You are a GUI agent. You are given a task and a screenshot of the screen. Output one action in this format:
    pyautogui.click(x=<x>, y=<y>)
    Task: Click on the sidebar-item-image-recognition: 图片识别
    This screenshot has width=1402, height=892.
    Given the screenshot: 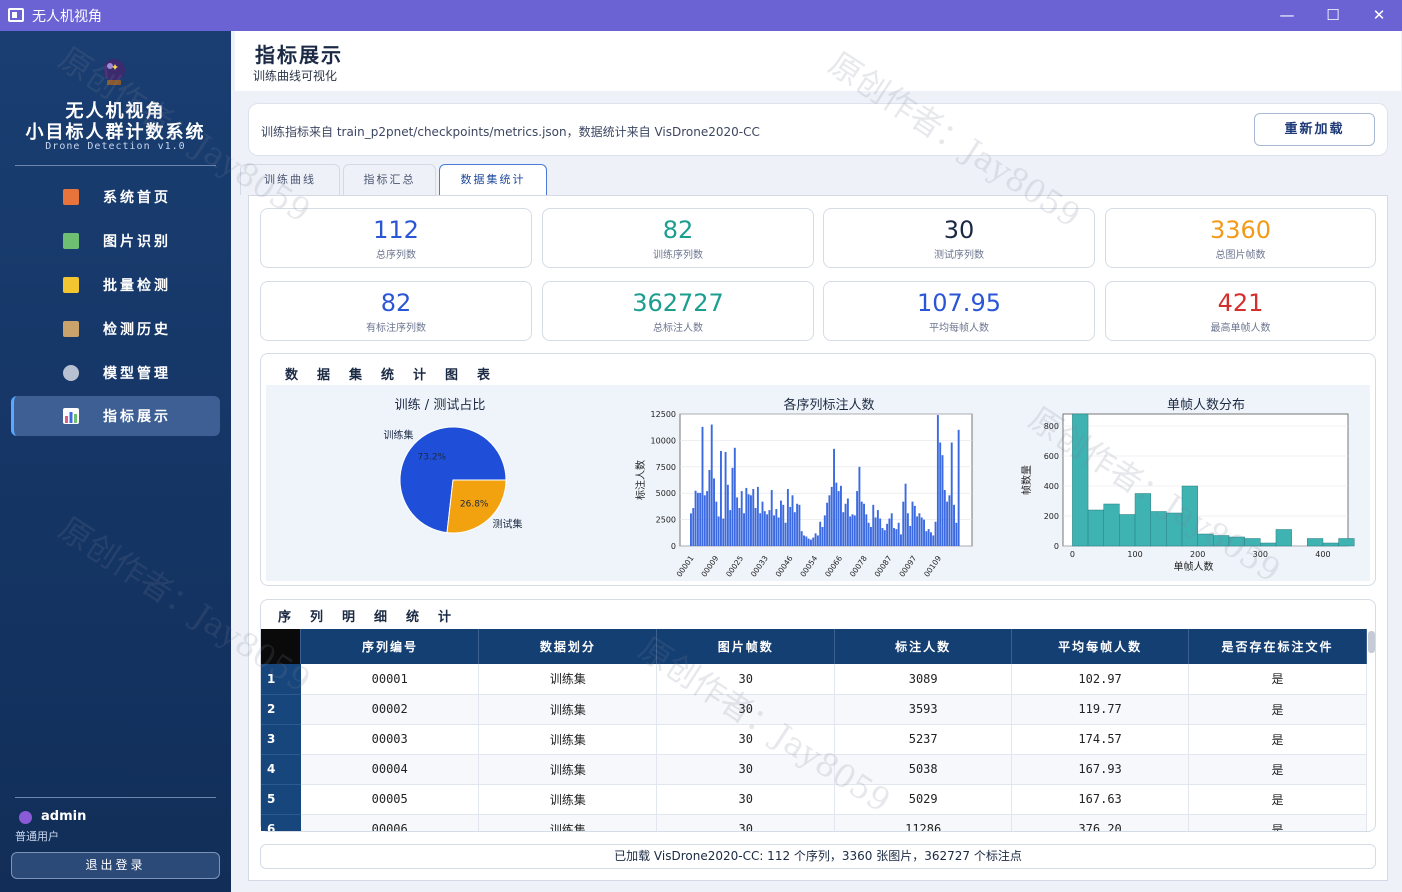 What is the action you would take?
    pyautogui.click(x=115, y=241)
    